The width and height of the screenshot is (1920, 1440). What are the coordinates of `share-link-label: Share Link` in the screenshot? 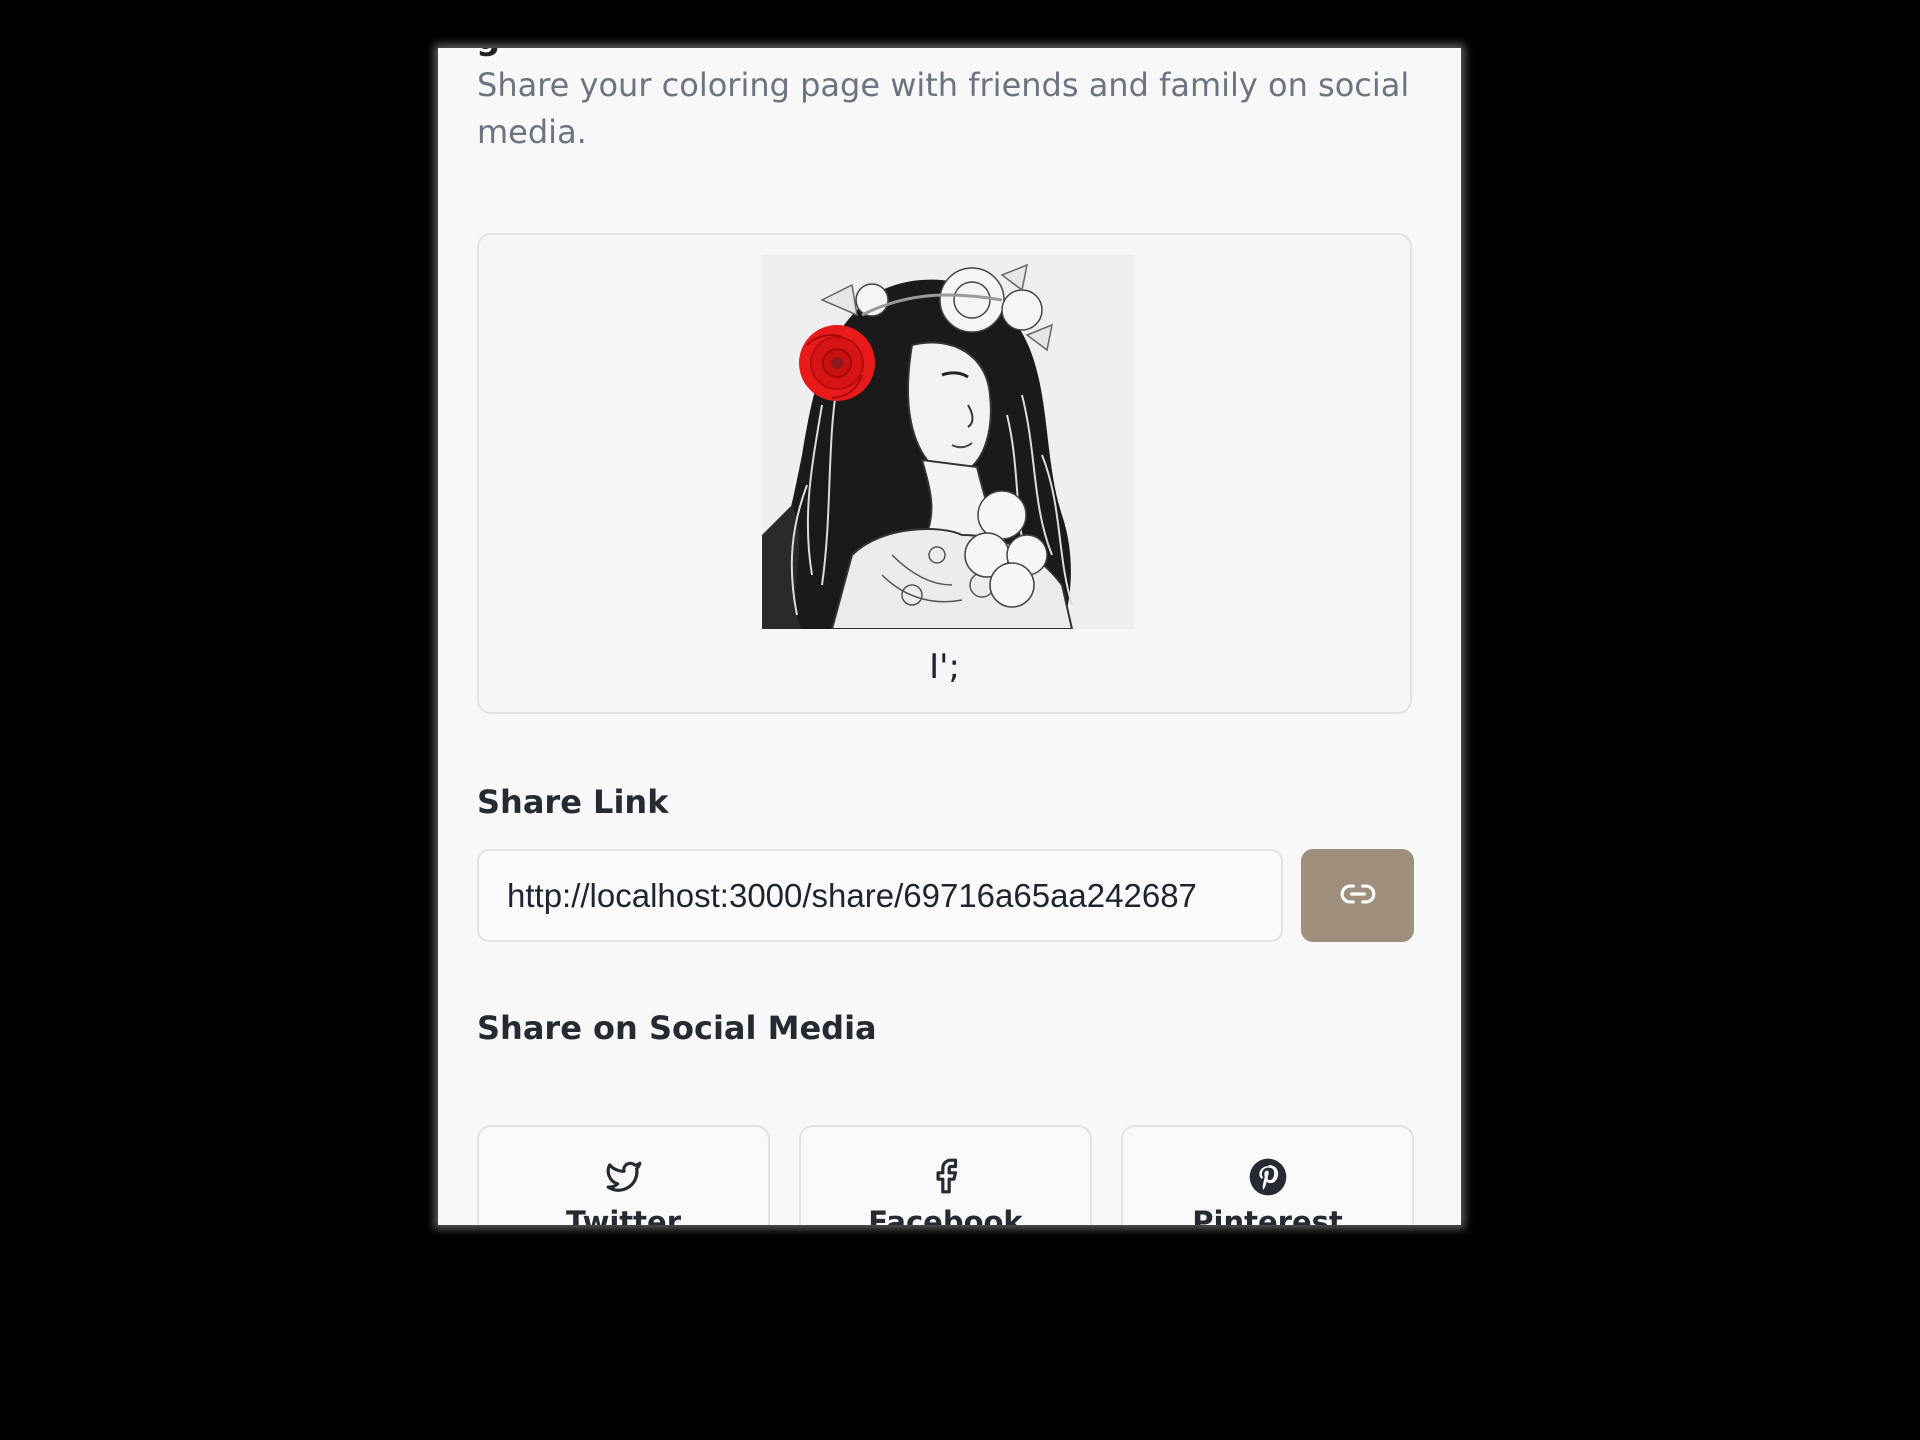 It's located at (573, 802).